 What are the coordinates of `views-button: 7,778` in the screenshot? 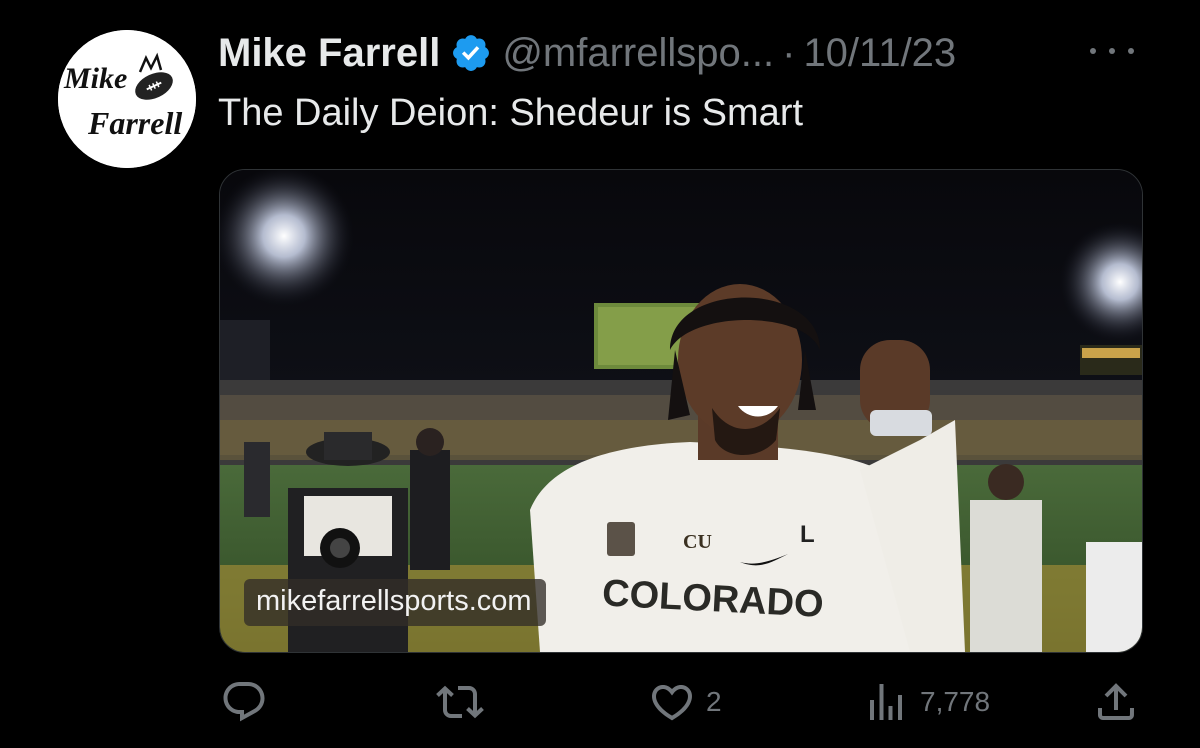 It's located at (926, 702).